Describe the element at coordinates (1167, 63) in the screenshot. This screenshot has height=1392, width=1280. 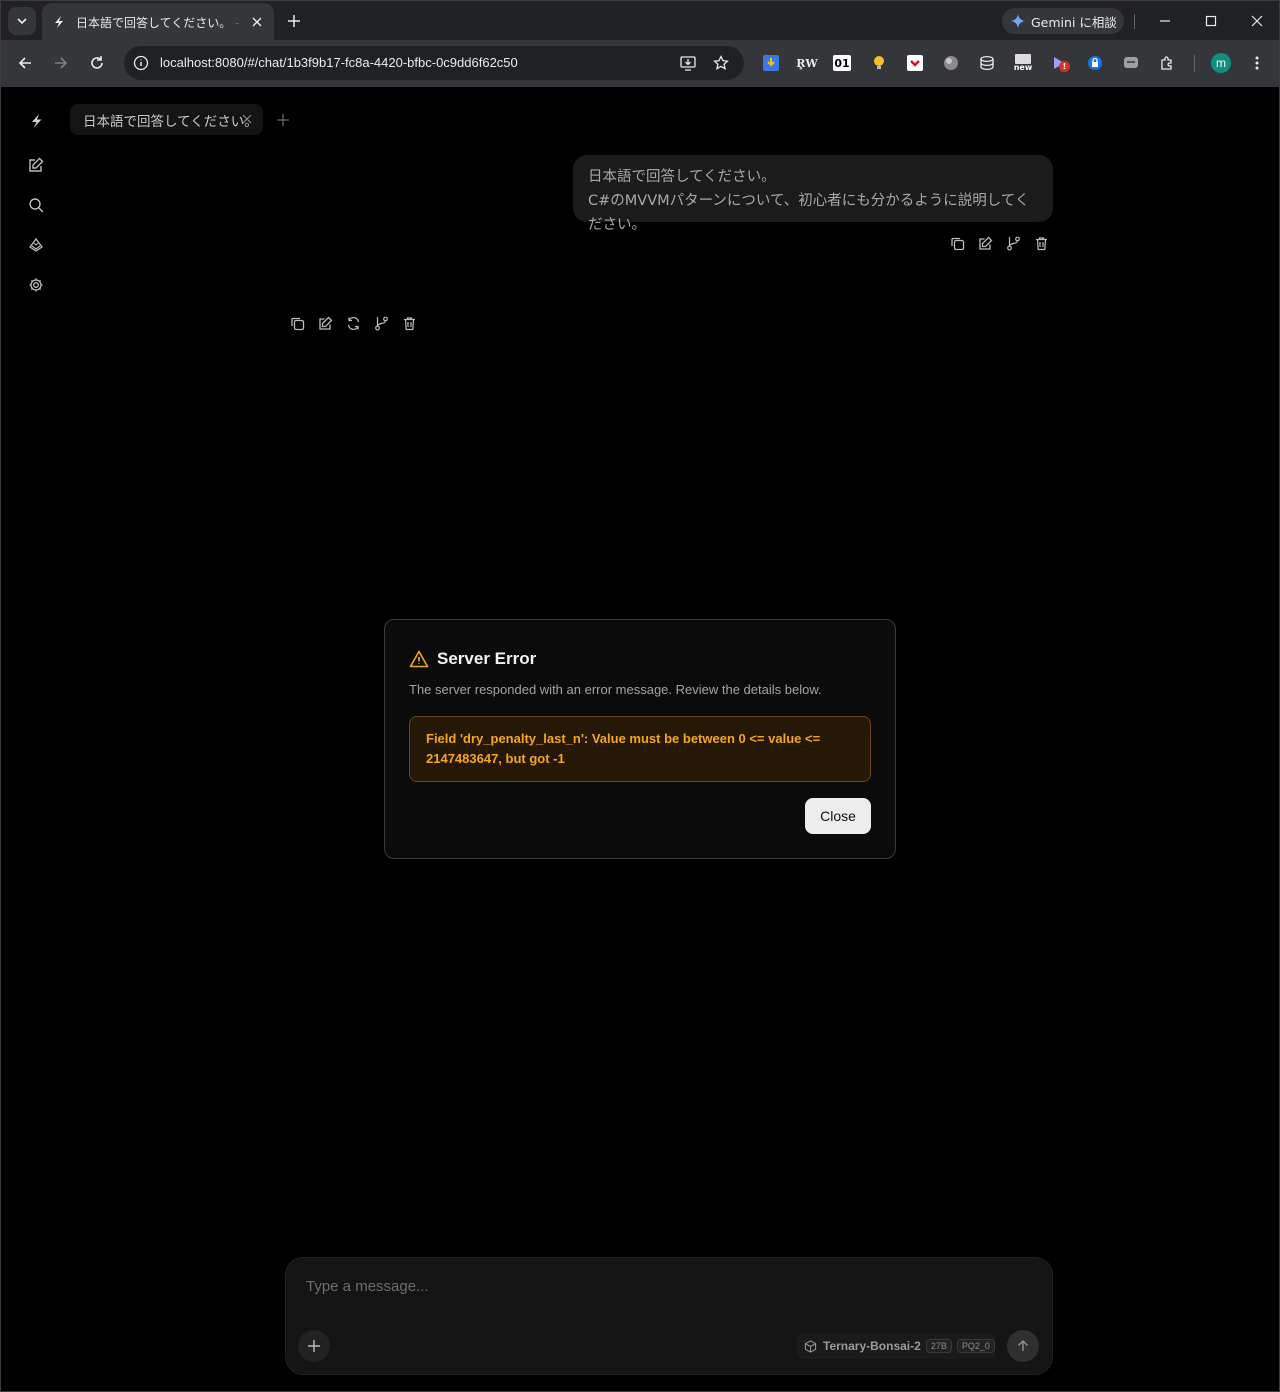
I see `puzzle-ext-icon` at that location.